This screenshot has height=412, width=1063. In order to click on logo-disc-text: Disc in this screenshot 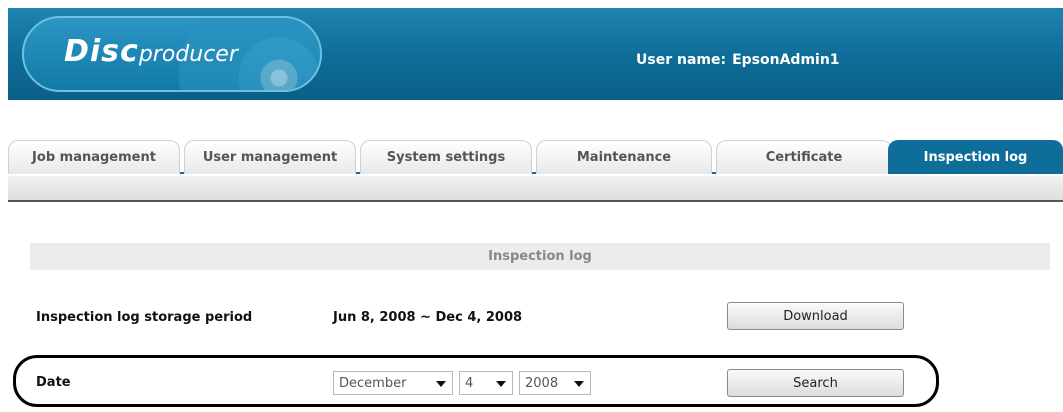, I will do `click(101, 51)`.